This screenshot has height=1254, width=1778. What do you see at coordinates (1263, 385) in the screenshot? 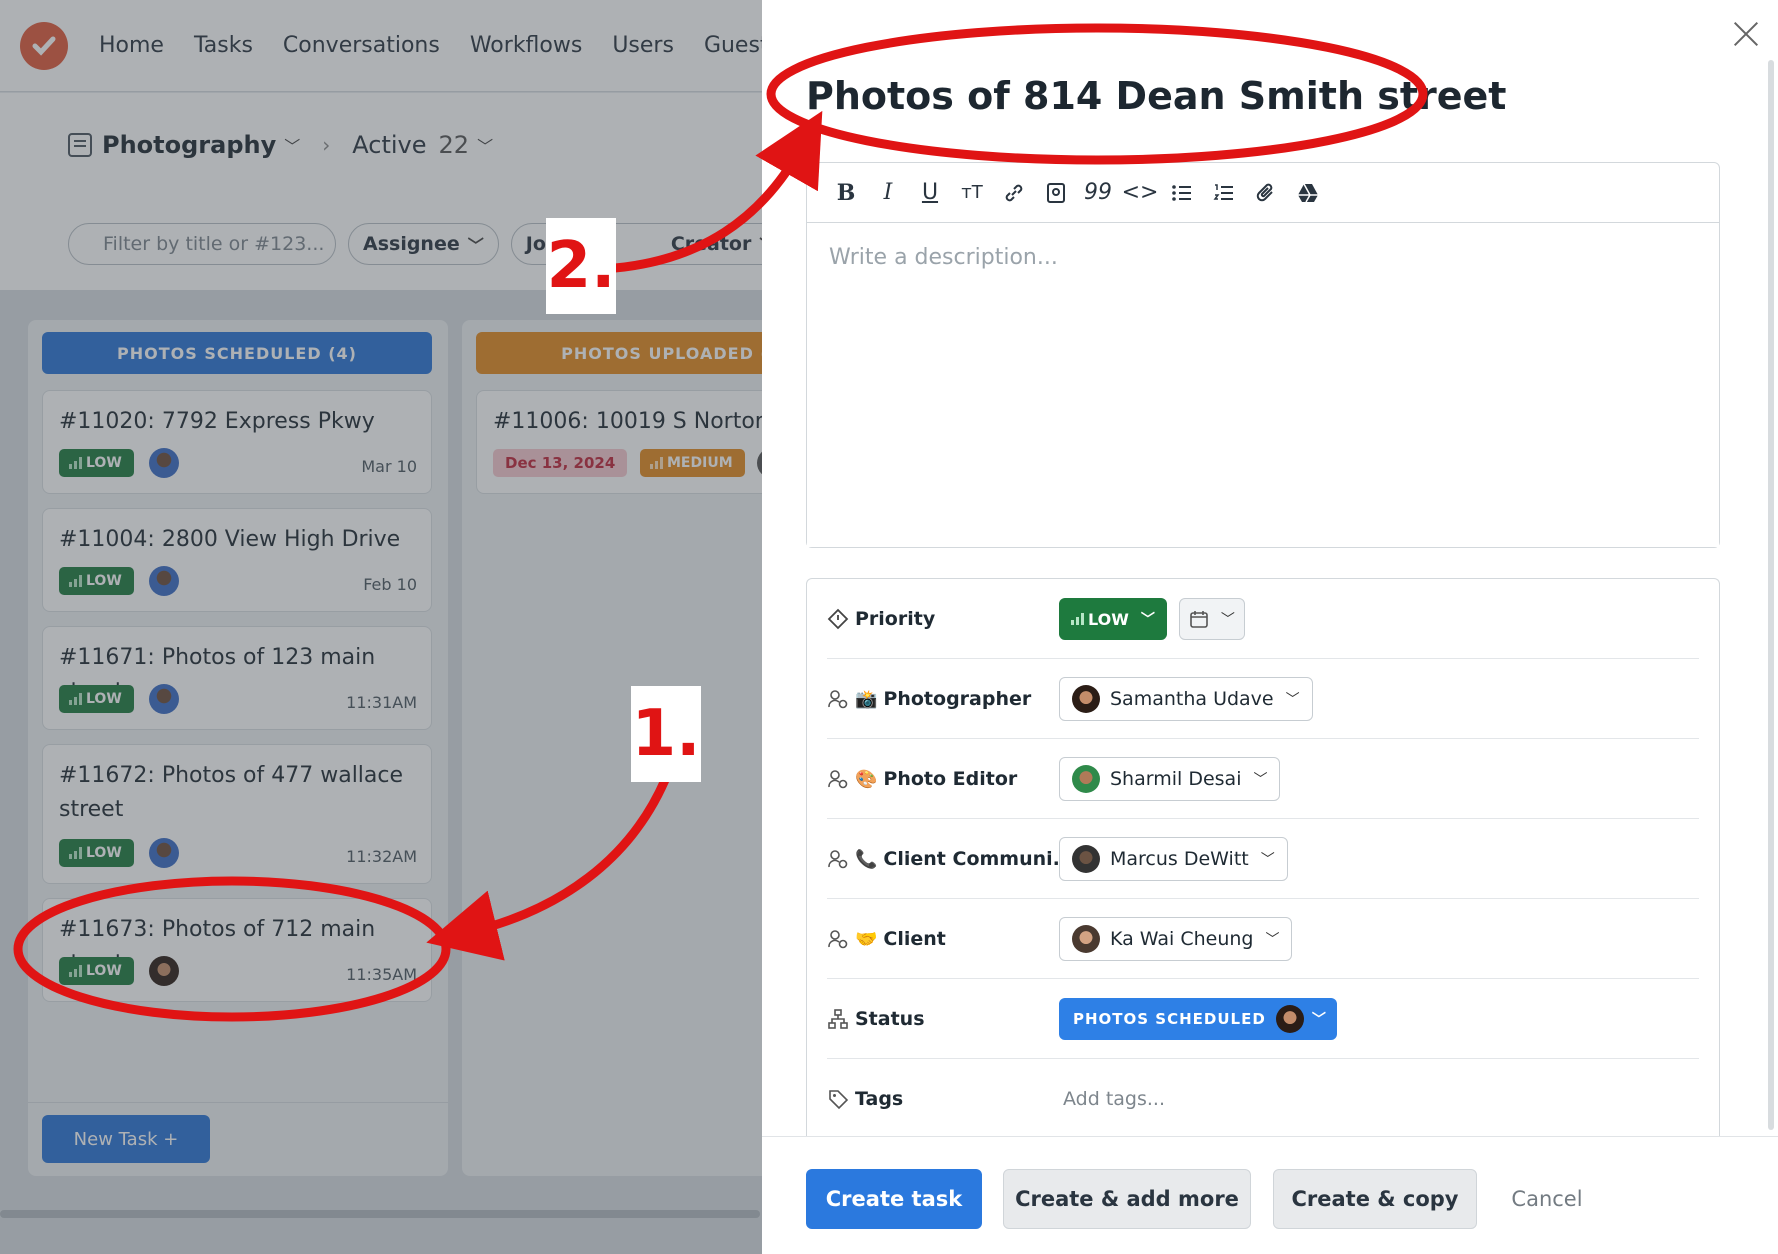
I see `description-input` at bounding box center [1263, 385].